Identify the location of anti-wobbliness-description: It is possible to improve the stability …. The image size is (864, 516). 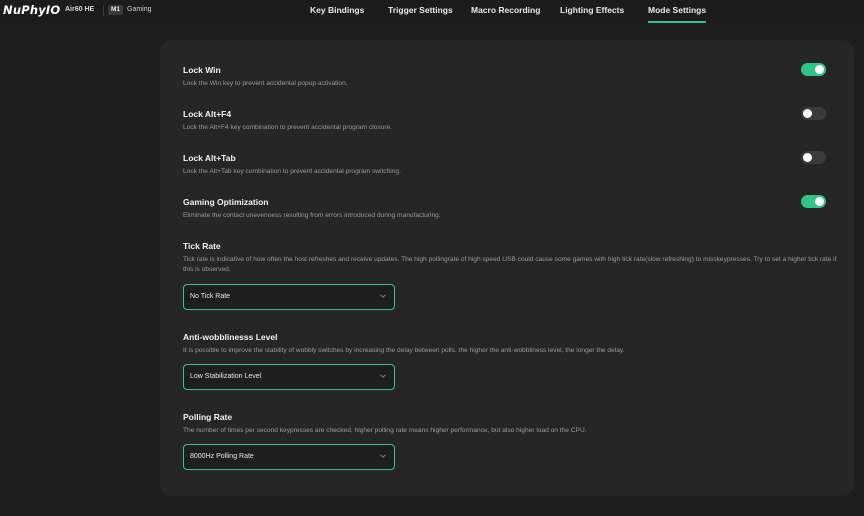
(404, 350).